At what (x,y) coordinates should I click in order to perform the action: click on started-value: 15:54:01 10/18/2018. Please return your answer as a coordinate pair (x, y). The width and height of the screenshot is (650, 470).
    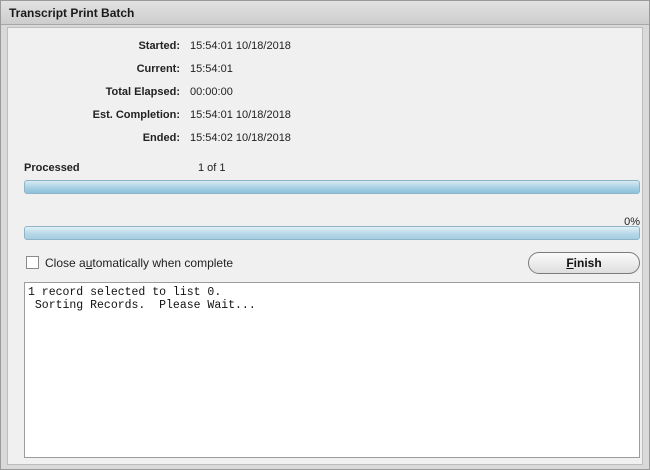
    Looking at the image, I should click on (240, 46).